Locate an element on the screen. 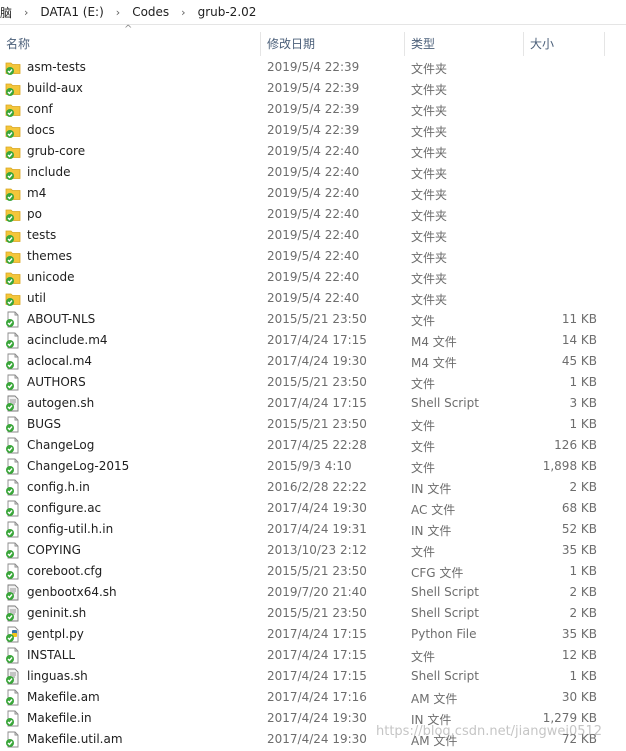 This screenshot has width=626, height=751. file-row: asm-tests 2019/5/4 22:39 文件夹 is located at coordinates (313, 67).